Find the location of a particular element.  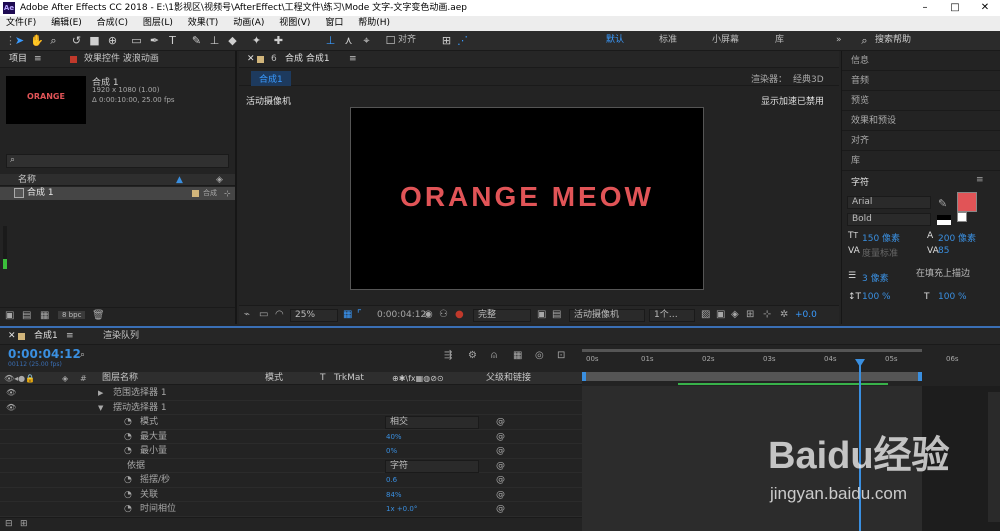

rectangle-tool-icon: ▭ is located at coordinates (136, 40).